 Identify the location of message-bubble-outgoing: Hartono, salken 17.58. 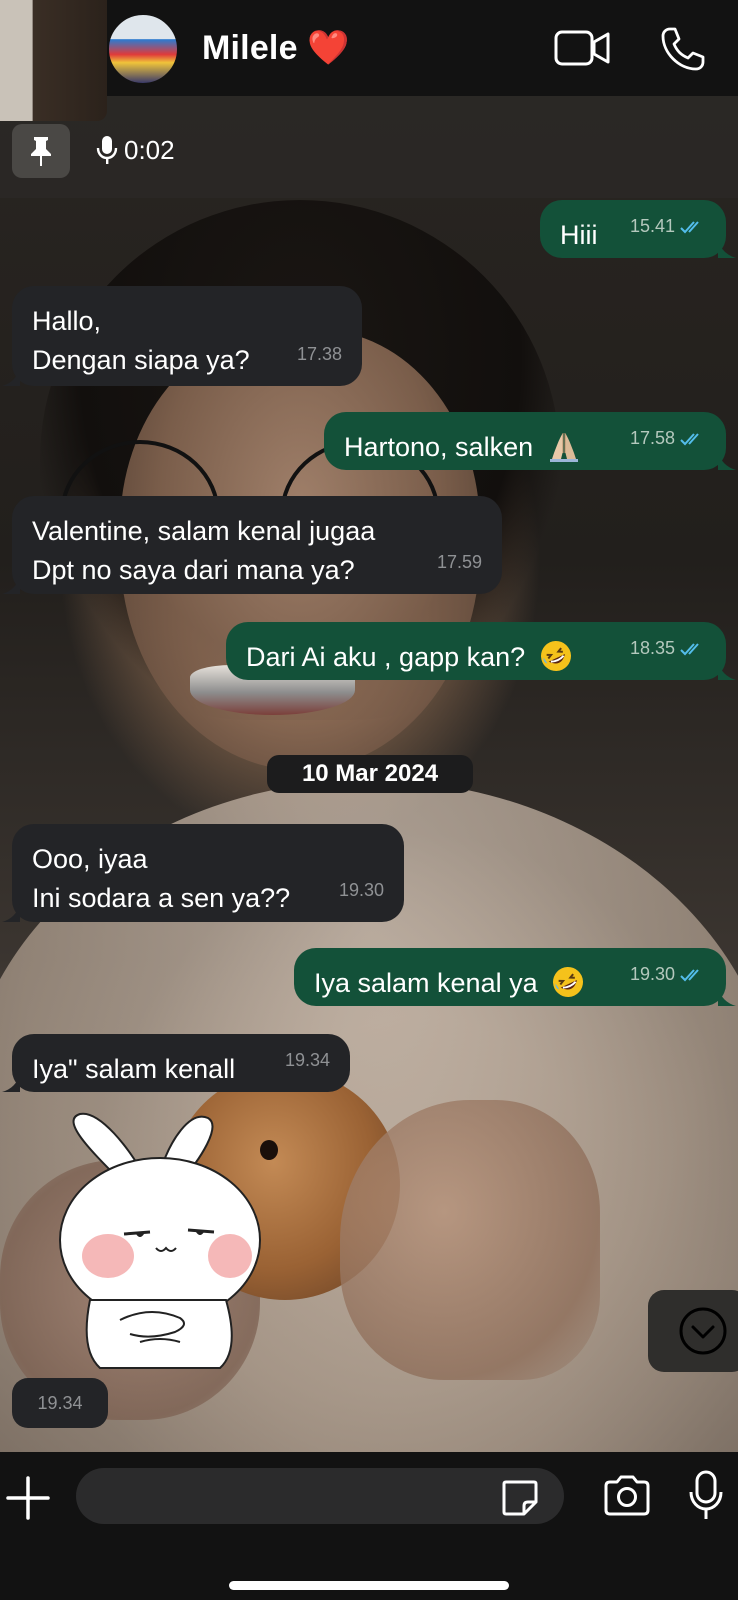
(530, 441).